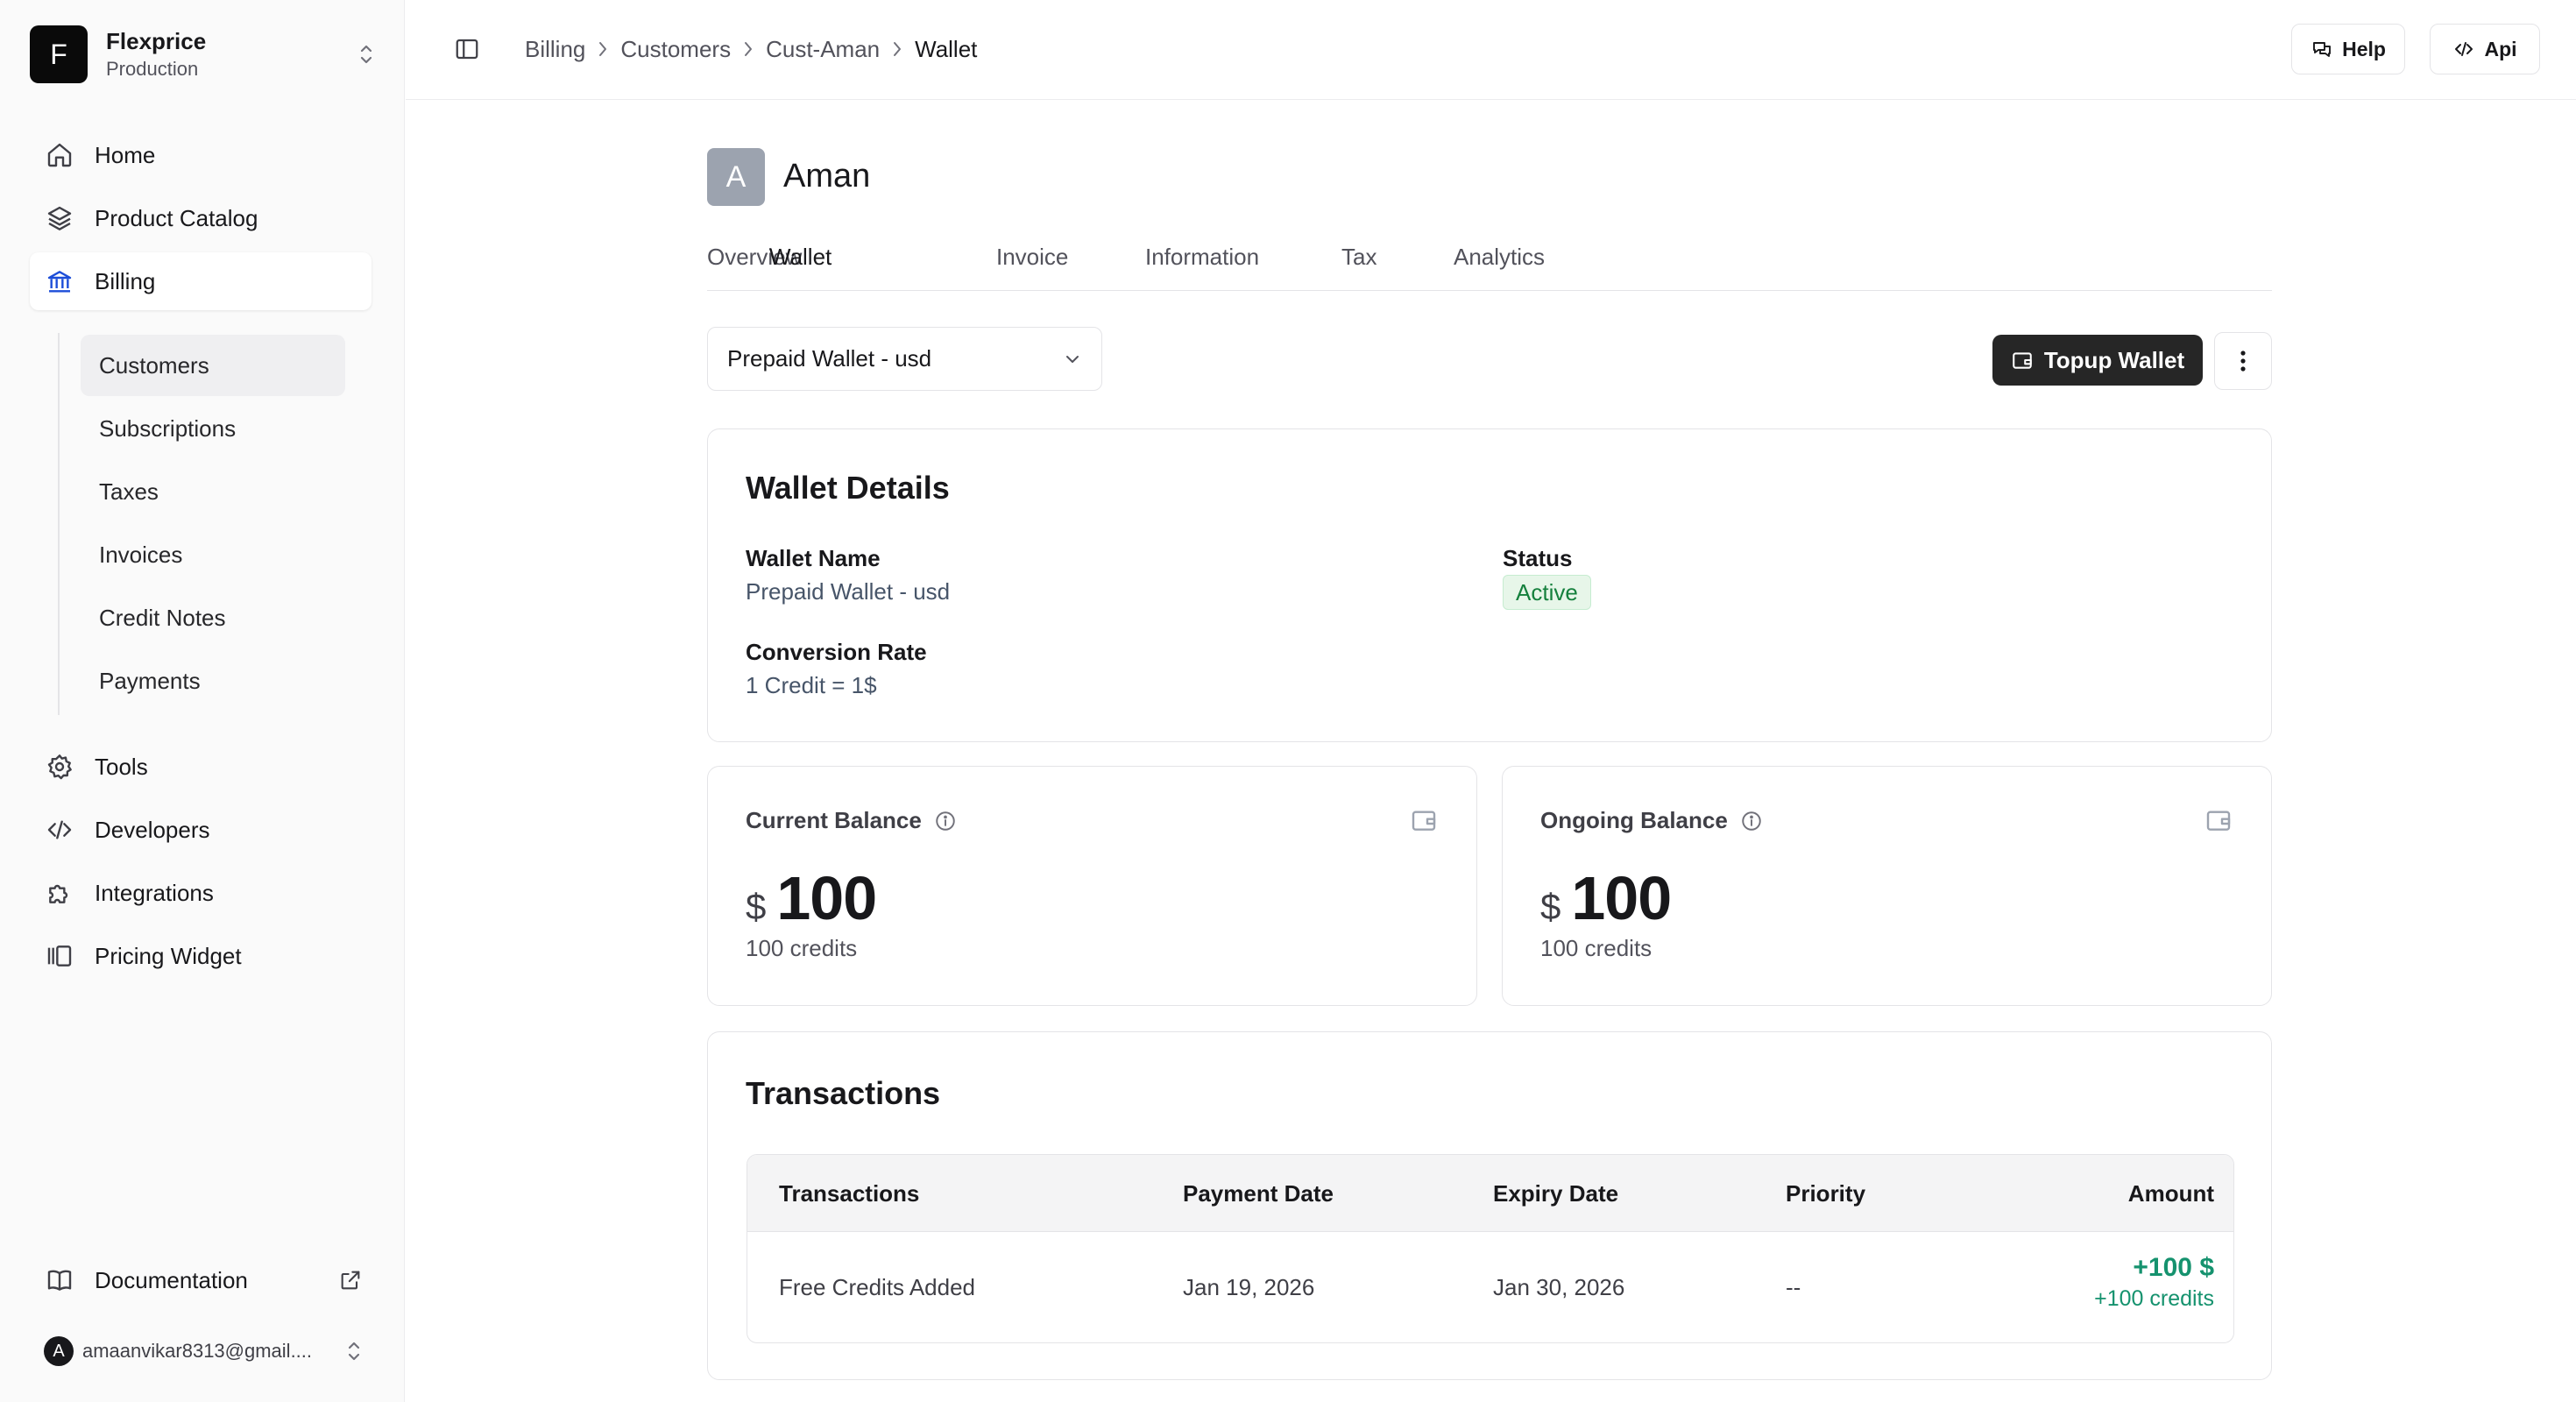  I want to click on nav-label: Tools, so click(121, 767).